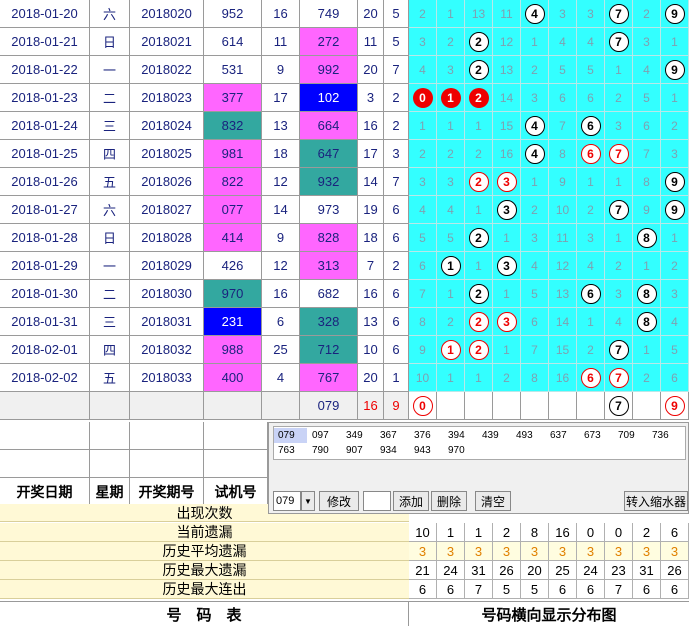 Image resolution: width=689 pixels, height=626 pixels. What do you see at coordinates (460, 450) in the screenshot?
I see `number-item: 970` at bounding box center [460, 450].